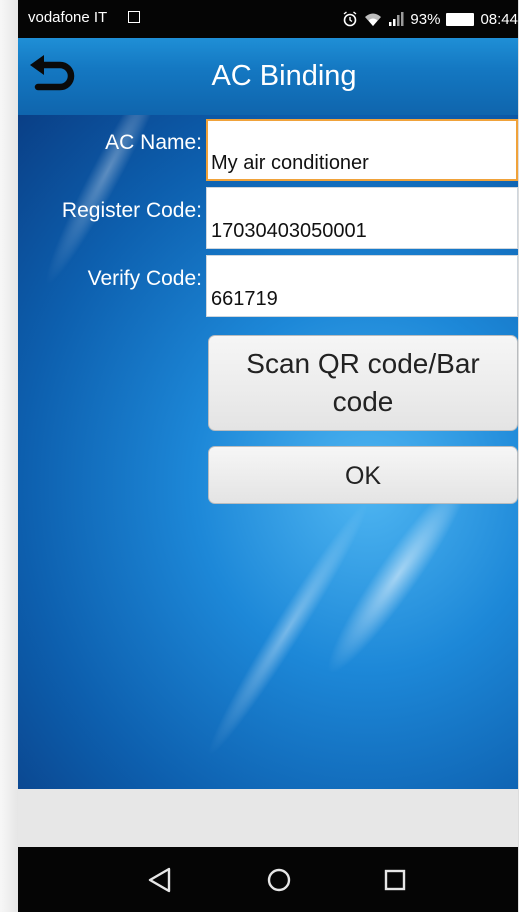 This screenshot has width=519, height=912. What do you see at coordinates (373, 19) in the screenshot?
I see `wifi-icon` at bounding box center [373, 19].